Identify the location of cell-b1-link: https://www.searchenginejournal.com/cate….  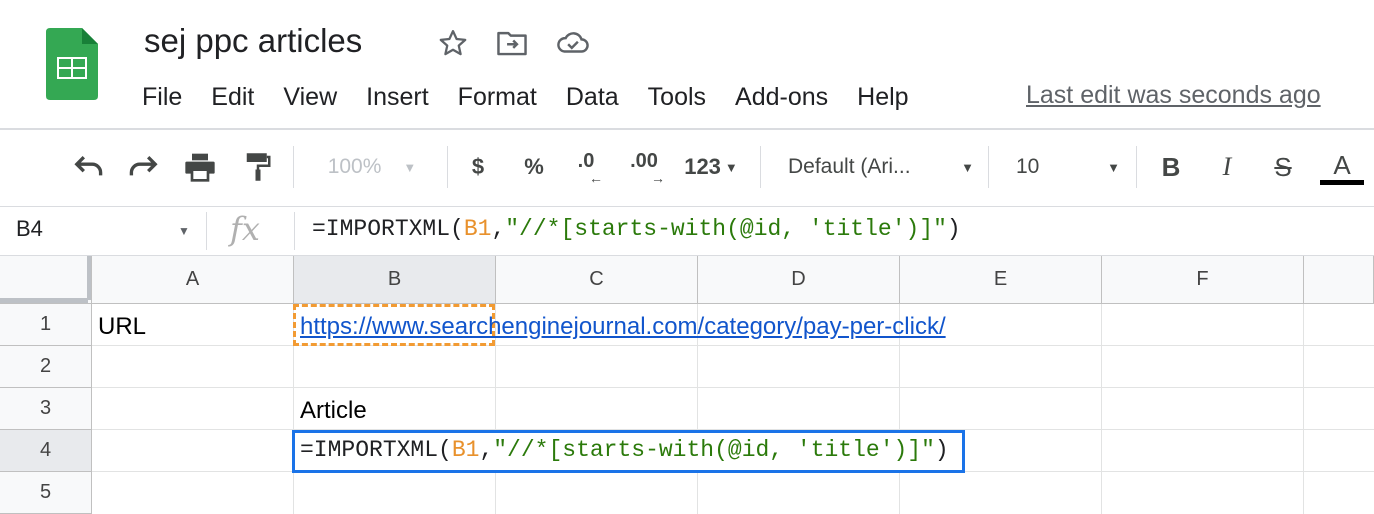
(623, 327).